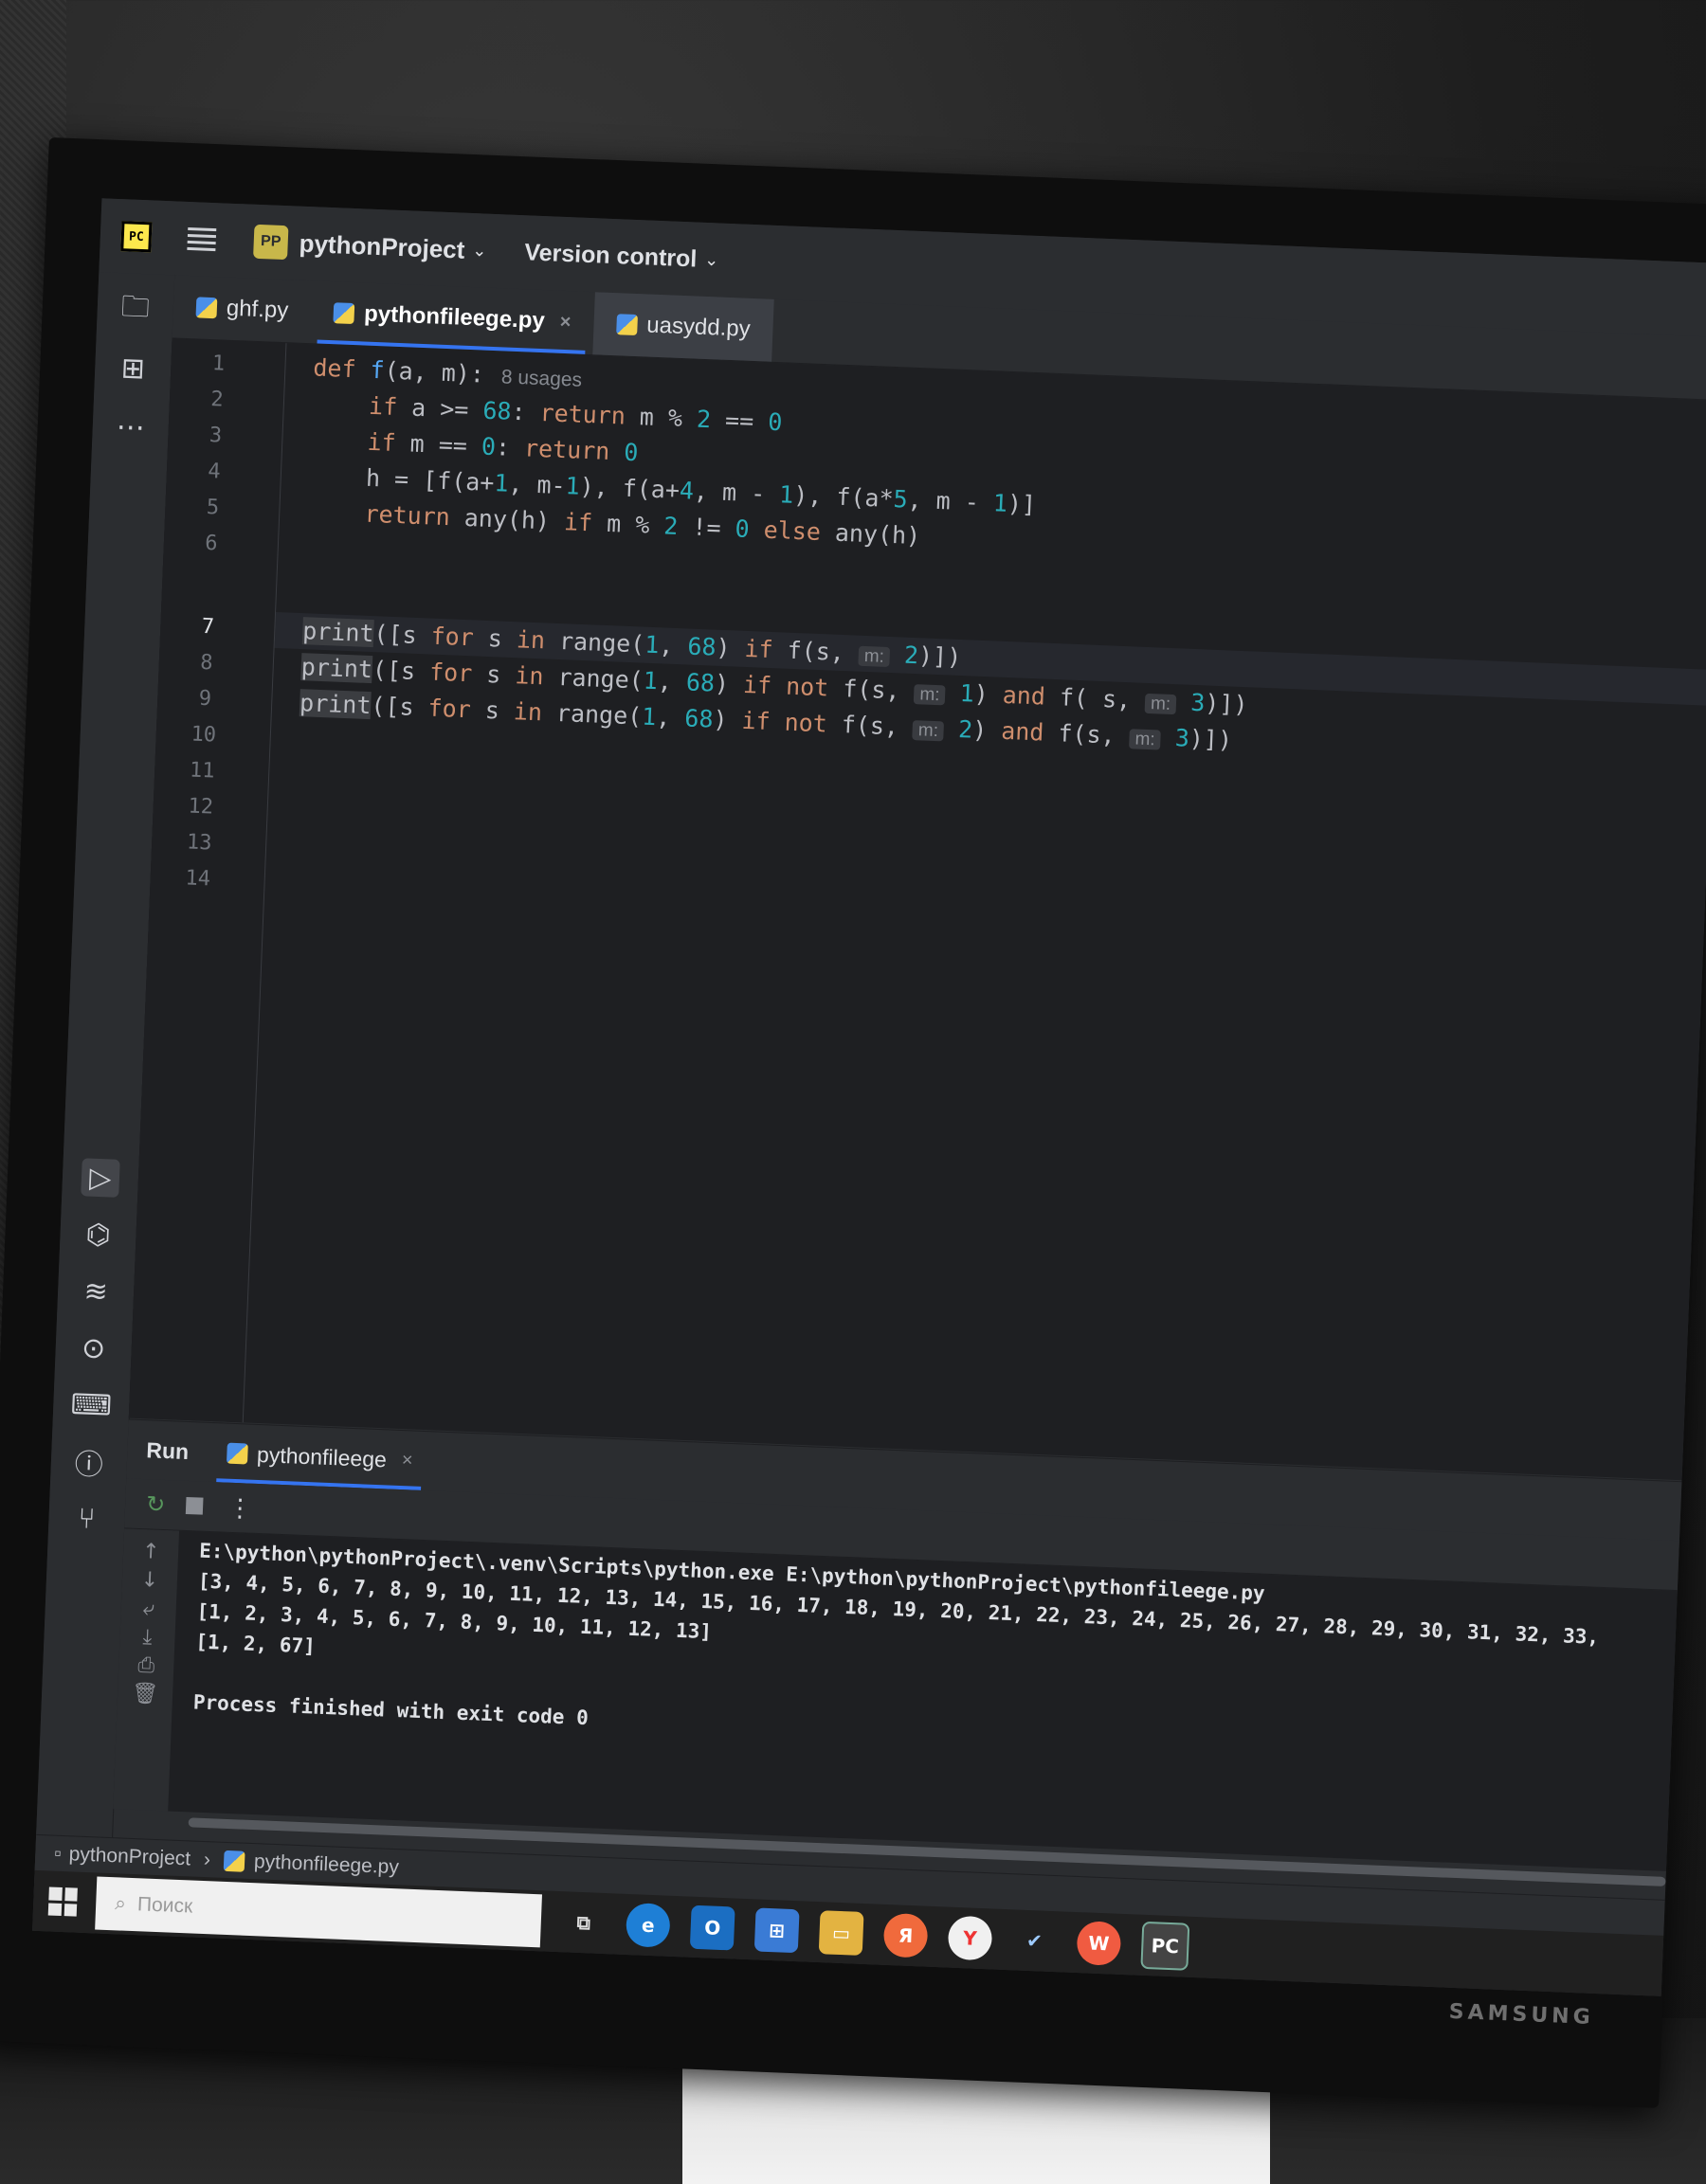 The width and height of the screenshot is (1706, 2184). What do you see at coordinates (541, 378) in the screenshot?
I see `usages-hint: 8 usages` at bounding box center [541, 378].